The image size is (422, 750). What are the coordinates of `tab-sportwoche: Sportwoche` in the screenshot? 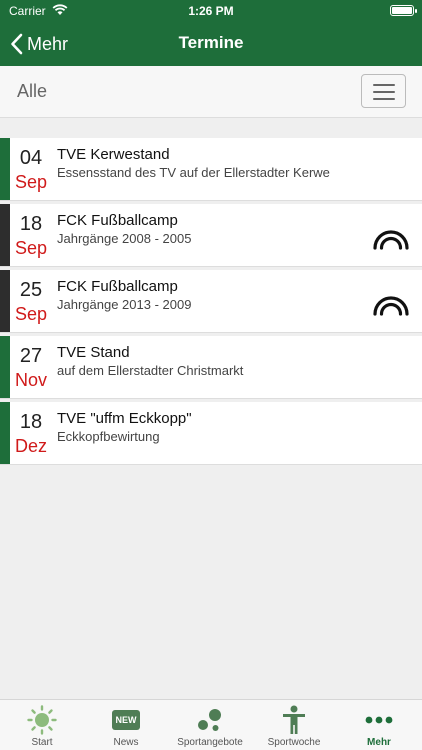 It's located at (294, 725).